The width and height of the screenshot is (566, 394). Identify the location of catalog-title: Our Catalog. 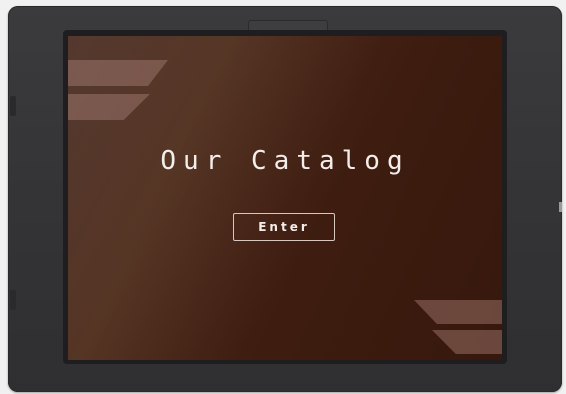
(285, 161).